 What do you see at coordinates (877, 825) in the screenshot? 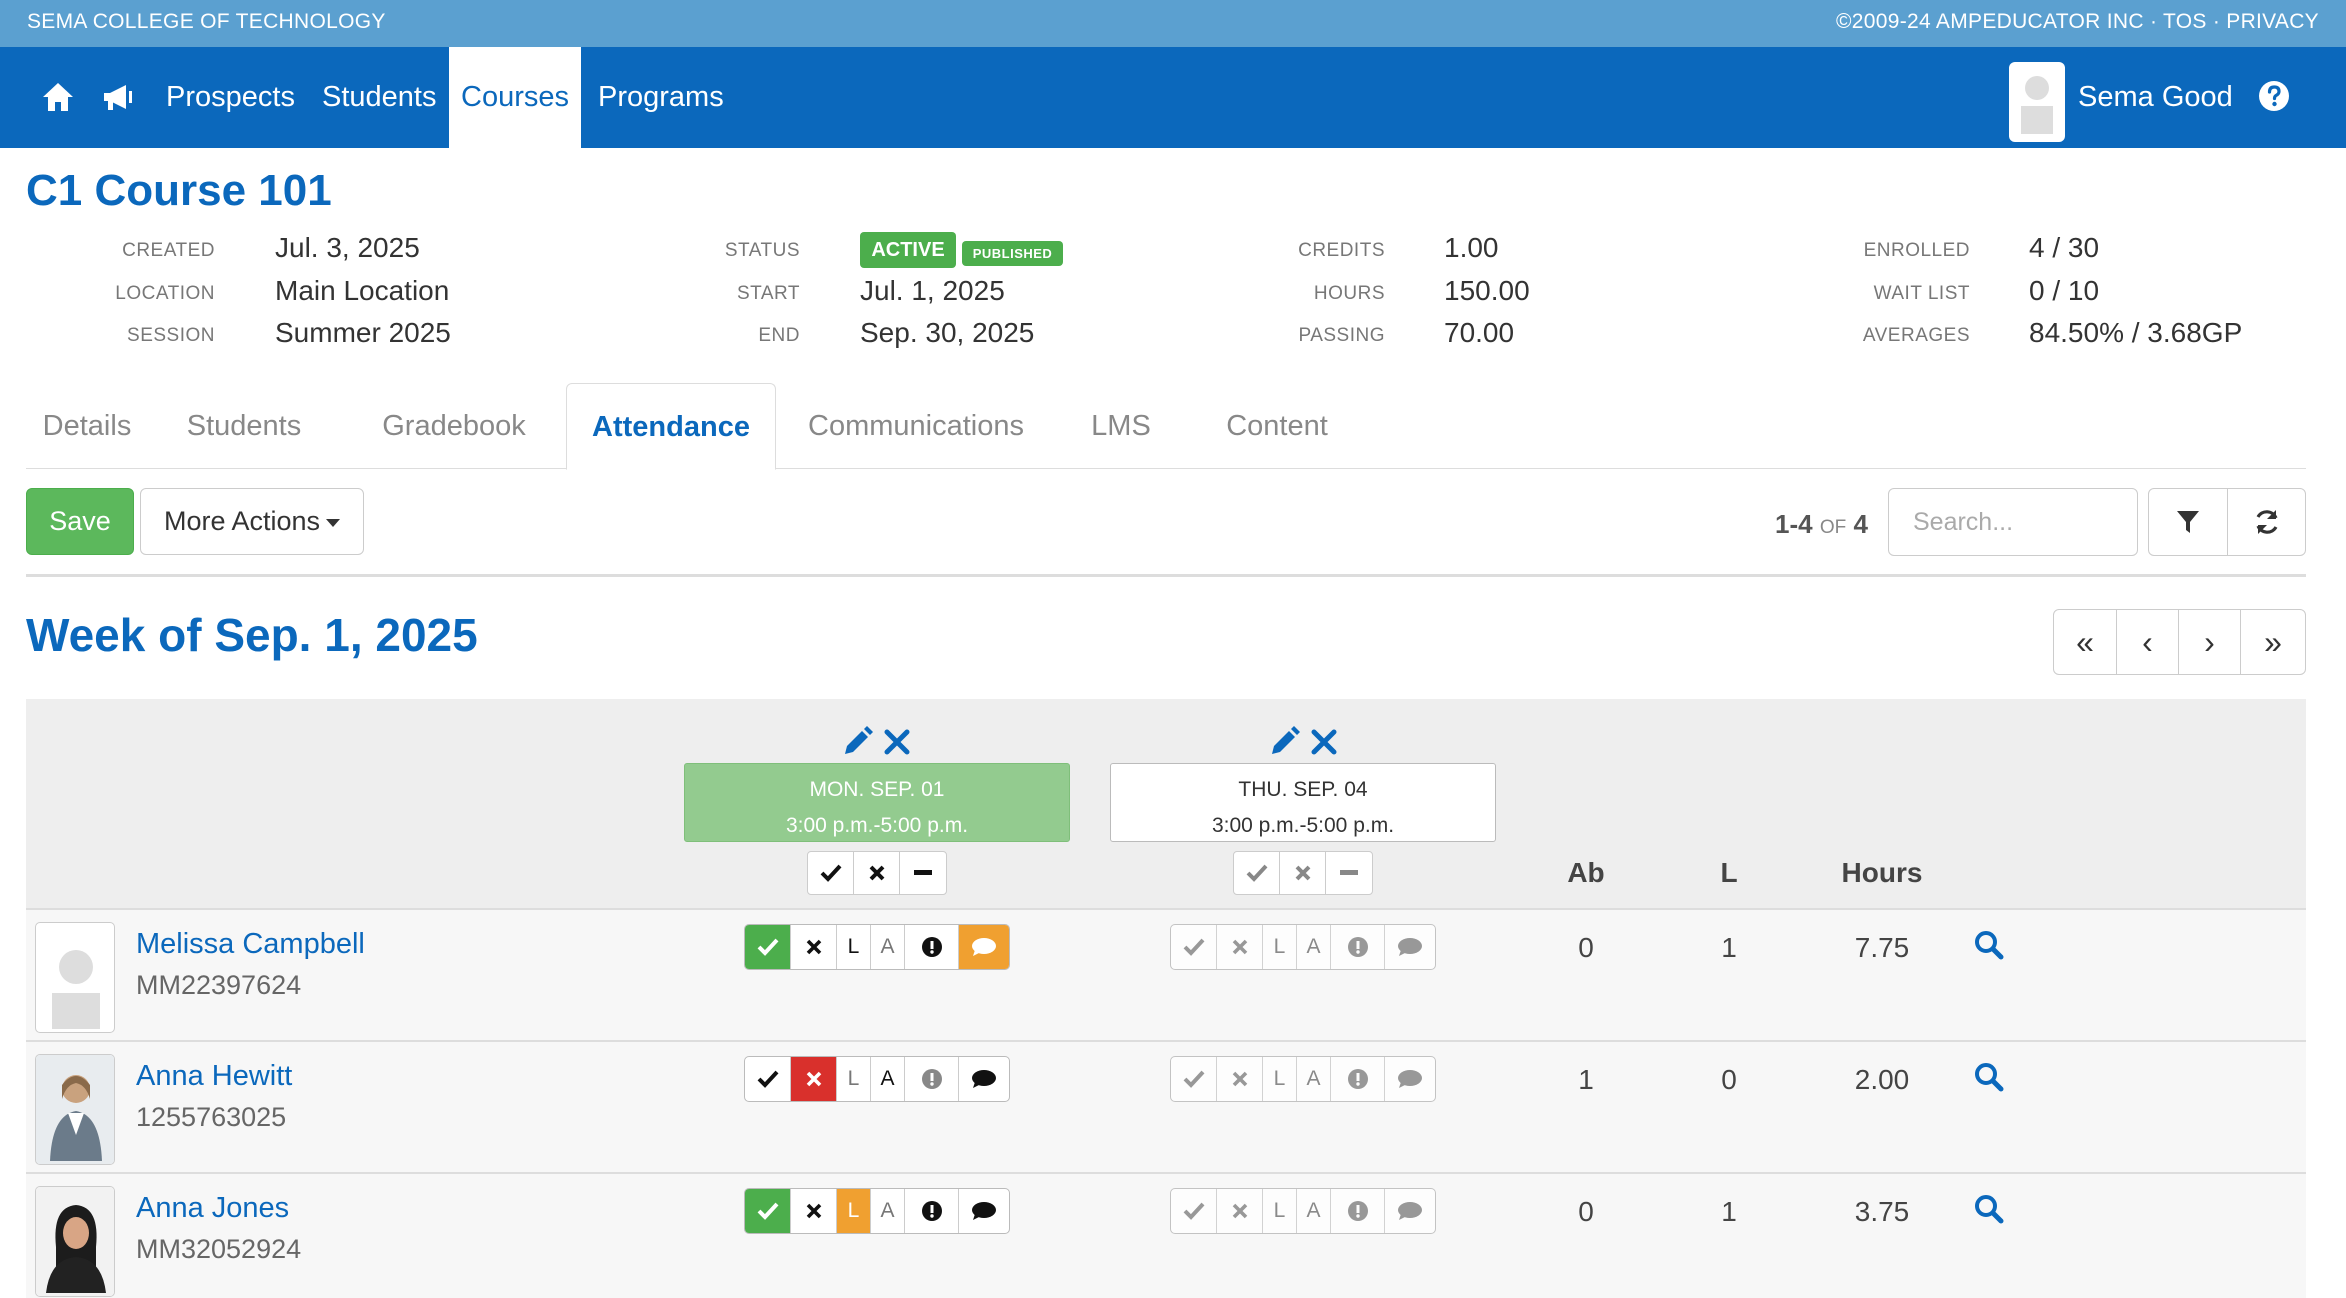
I see `session-1-time: 3:00 p.m.-5:00 p.m.` at bounding box center [877, 825].